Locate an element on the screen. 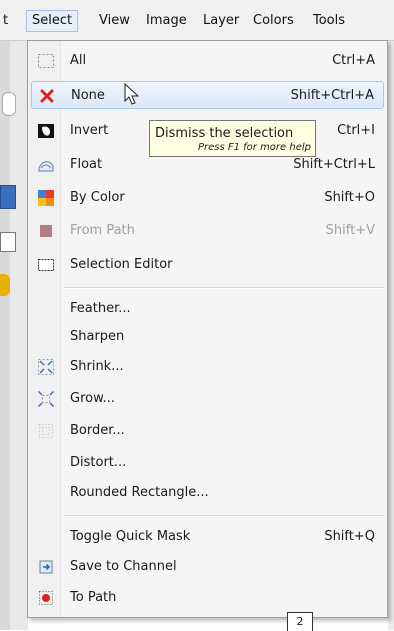 The width and height of the screenshot is (394, 631). to-path-icon is located at coordinates (46, 598).